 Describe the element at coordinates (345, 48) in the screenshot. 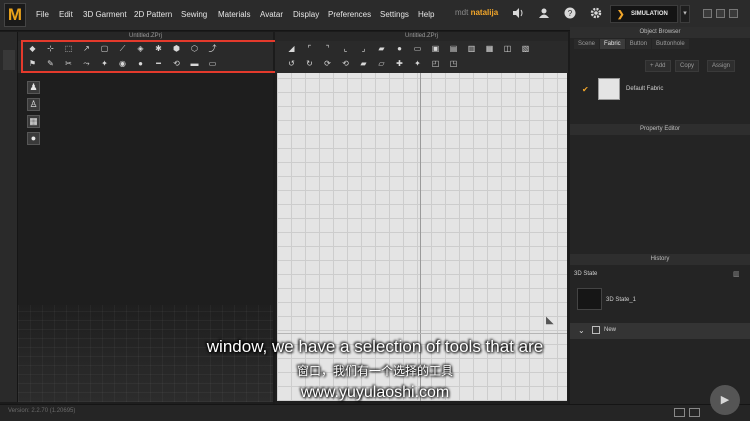

I see `2d-row1-tool-4-icon: ⌞` at that location.